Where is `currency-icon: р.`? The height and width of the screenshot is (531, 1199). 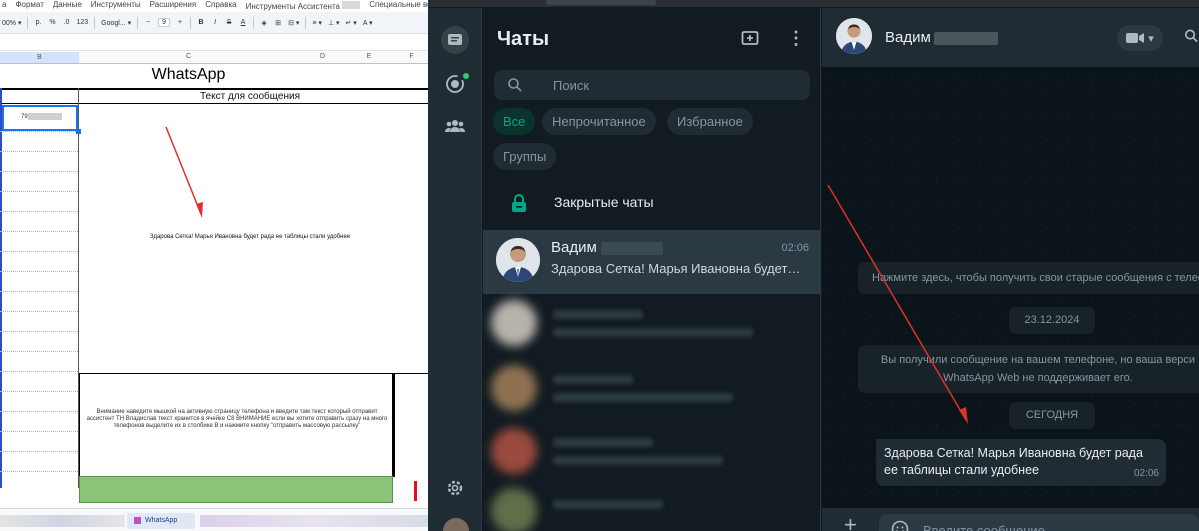
currency-icon: р. is located at coordinates (38, 22).